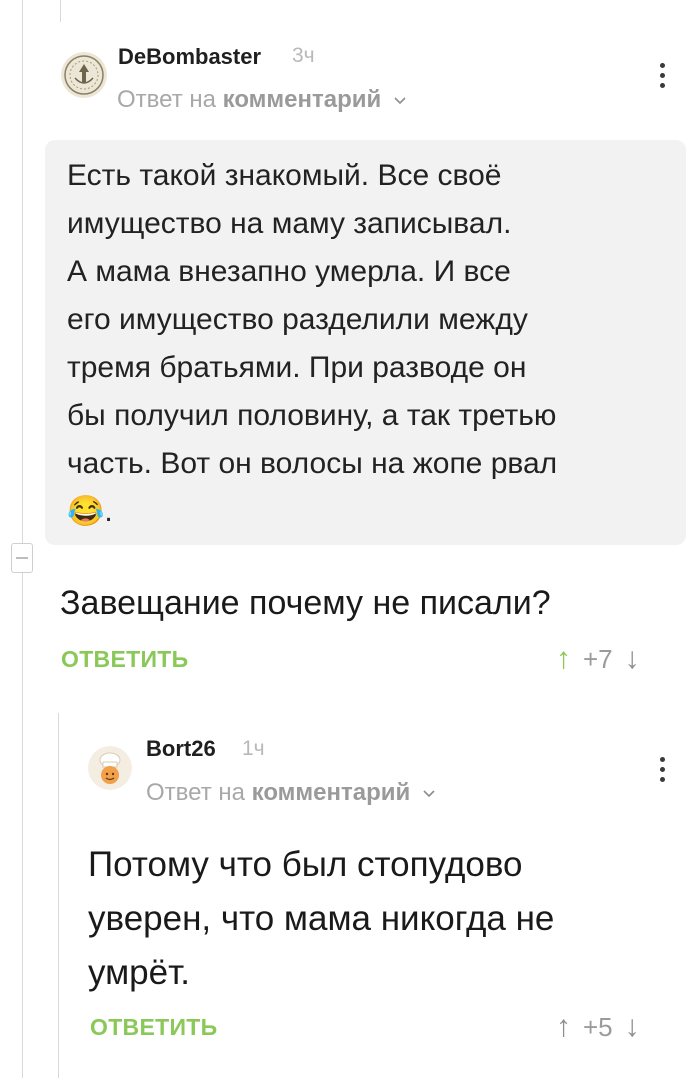  I want to click on rating-value: +5, so click(598, 1026).